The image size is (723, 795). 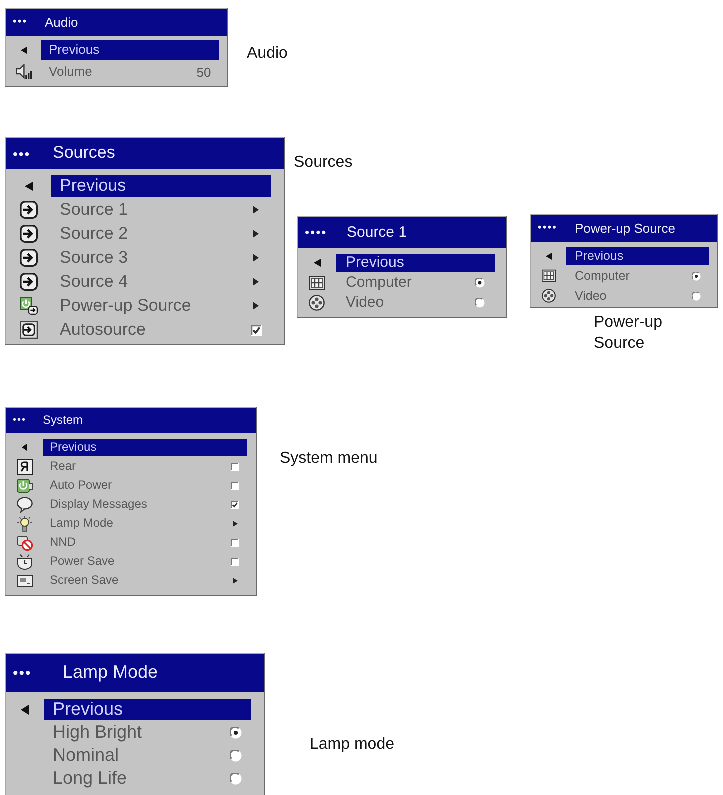 I want to click on menu-item: NND, so click(x=133, y=542).